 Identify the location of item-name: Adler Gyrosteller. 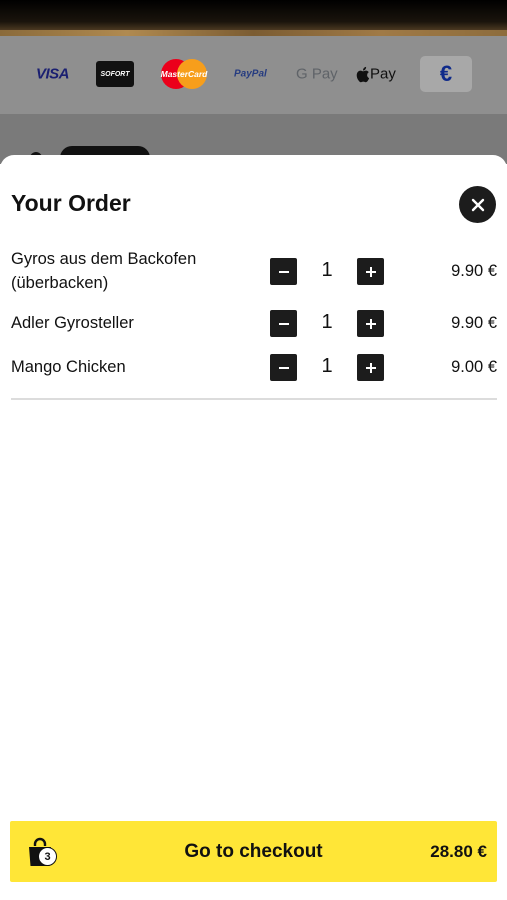
(72, 323).